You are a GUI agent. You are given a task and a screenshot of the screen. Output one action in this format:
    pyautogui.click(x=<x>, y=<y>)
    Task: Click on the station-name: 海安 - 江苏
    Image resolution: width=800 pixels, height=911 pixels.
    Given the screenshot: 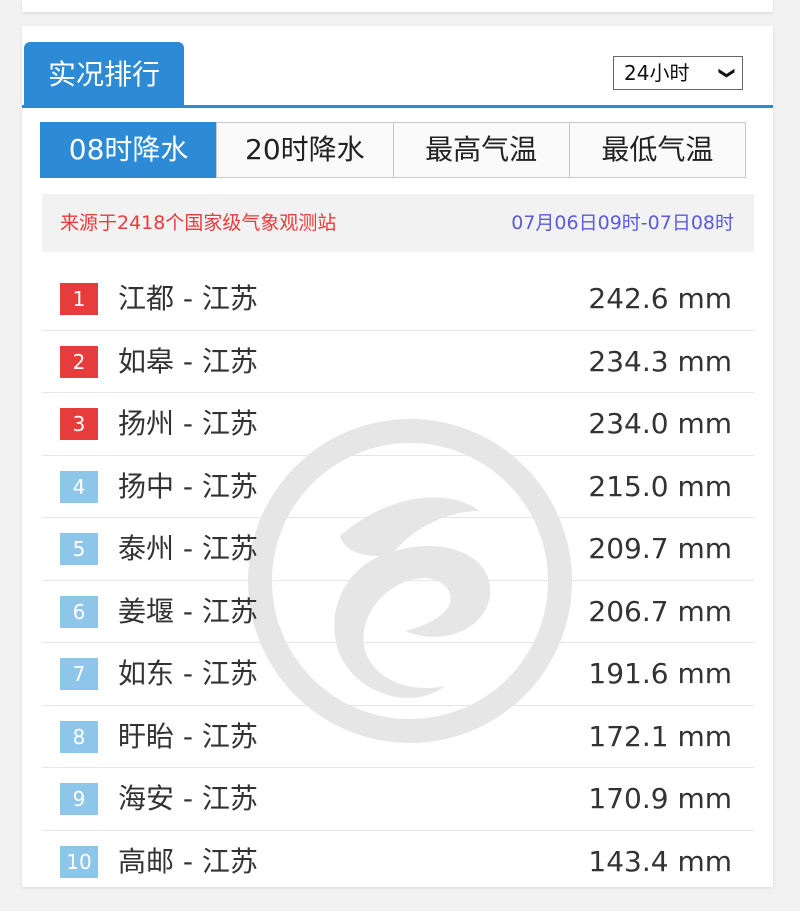 What is the action you would take?
    pyautogui.click(x=188, y=798)
    